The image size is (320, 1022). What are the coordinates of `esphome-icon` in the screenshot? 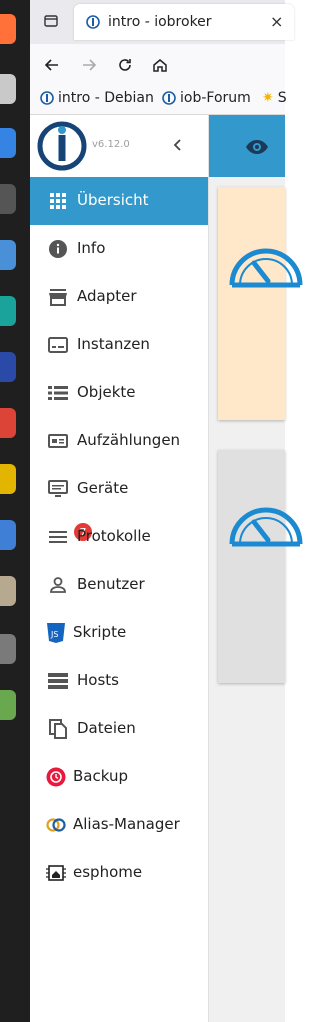 It's located at (56, 873).